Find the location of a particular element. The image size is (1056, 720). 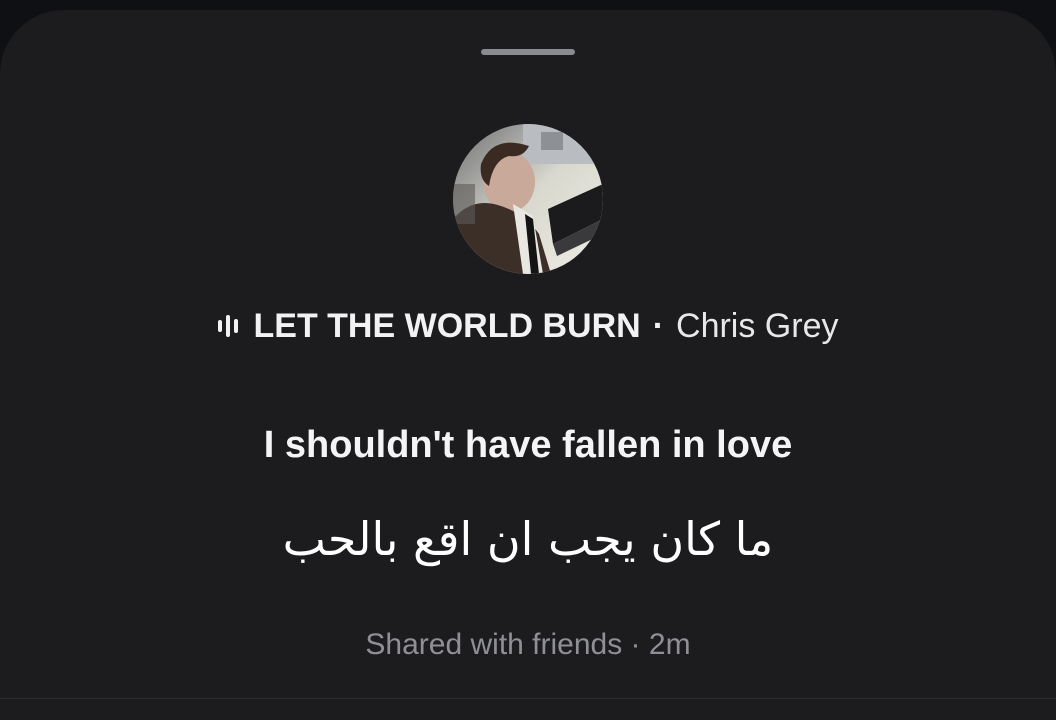

lyric-original: I shouldn't have fallen in love is located at coordinates (528, 445).